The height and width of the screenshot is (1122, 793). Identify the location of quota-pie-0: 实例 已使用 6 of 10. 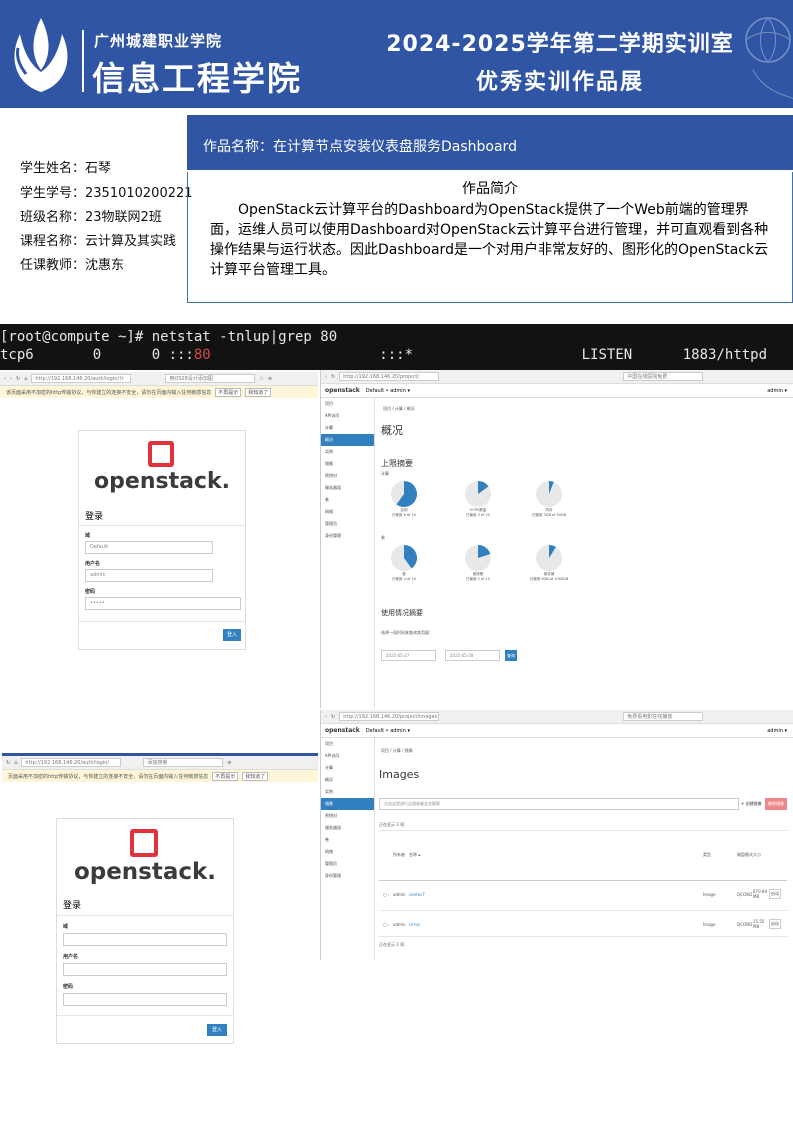
(404, 499).